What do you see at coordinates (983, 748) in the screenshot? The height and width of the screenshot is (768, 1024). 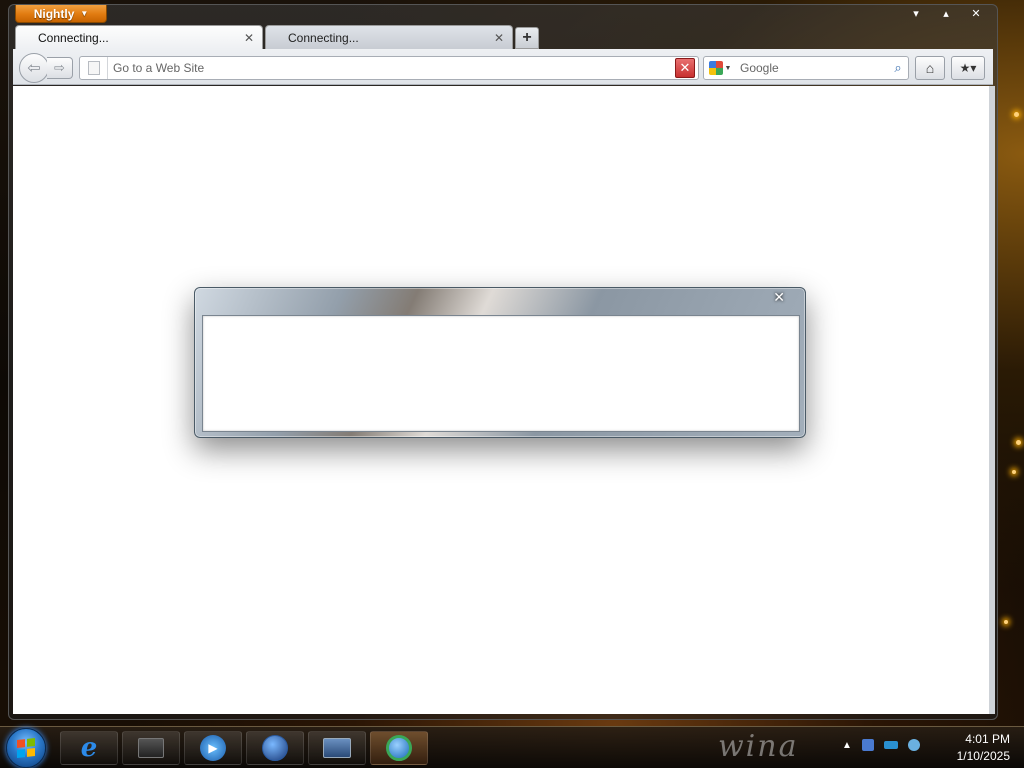 I see `taskbar-clock: 4:01 PM 1/10/2025` at bounding box center [983, 748].